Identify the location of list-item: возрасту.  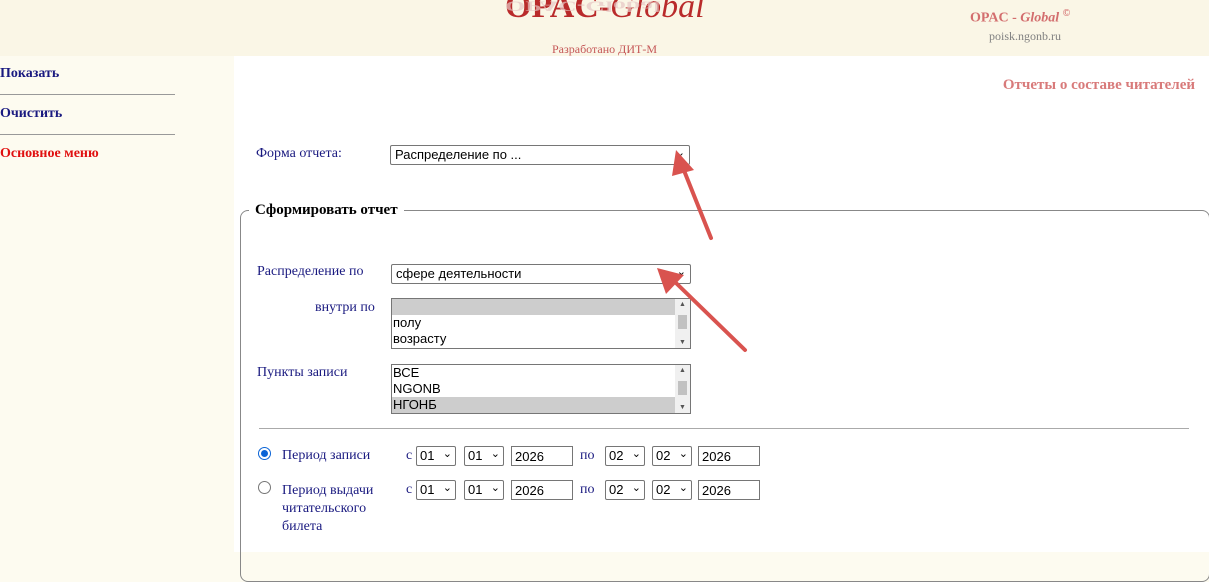
(541, 339).